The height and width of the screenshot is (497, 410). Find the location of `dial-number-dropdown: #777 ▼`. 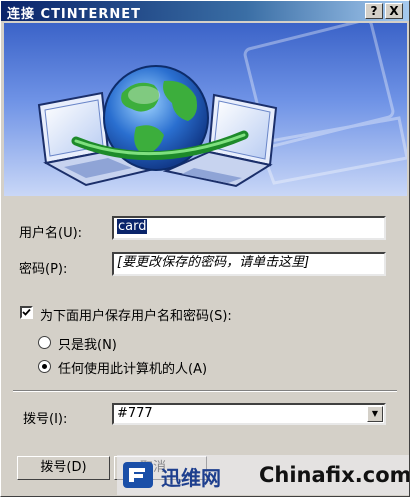

dial-number-dropdown: #777 ▼ is located at coordinates (249, 414).